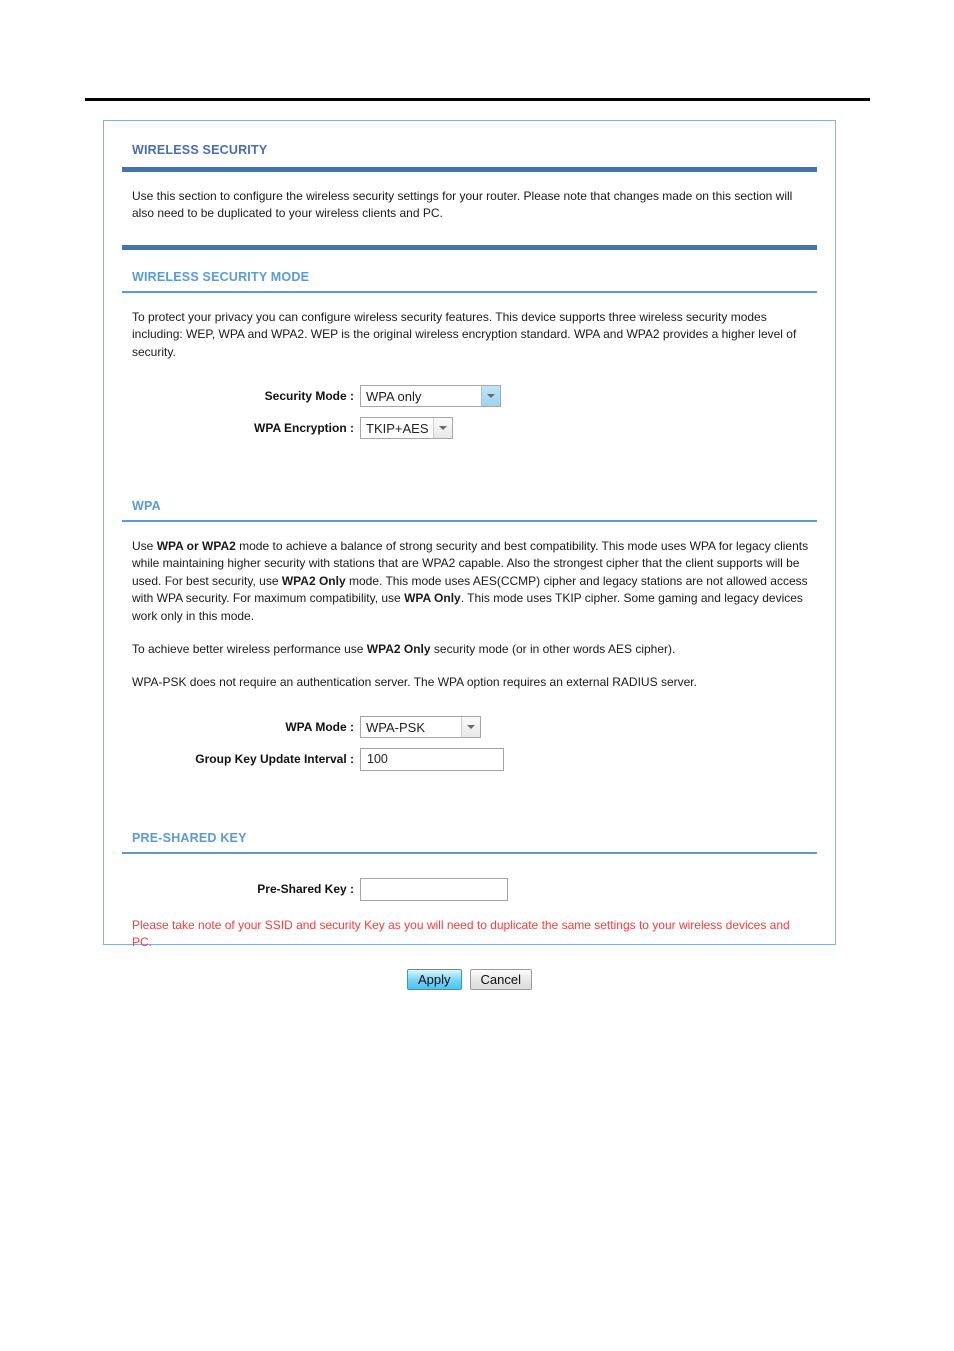 This screenshot has height=1351, width=954. What do you see at coordinates (319, 726) in the screenshot?
I see `wpa-mode-label: WPA Mode :` at bounding box center [319, 726].